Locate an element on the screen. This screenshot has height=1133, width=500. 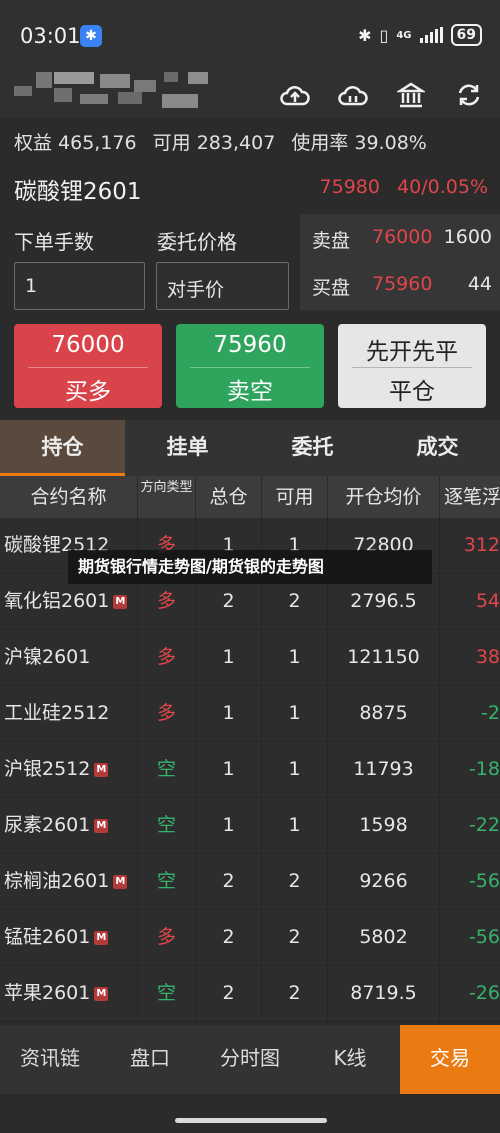
vibrate-icon: ▯ is located at coordinates (384, 35).